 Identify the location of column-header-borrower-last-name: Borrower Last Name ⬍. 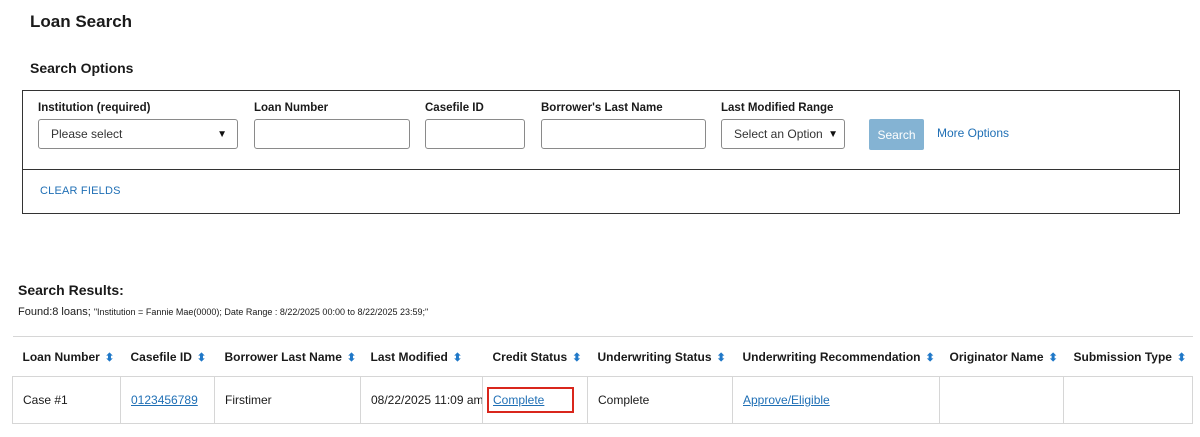
(287, 356).